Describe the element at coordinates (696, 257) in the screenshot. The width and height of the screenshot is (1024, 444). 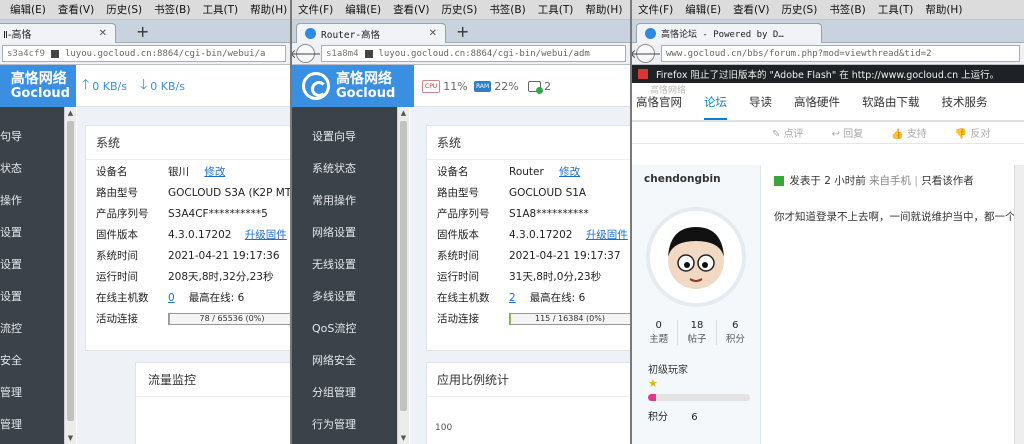
I see `avatar` at that location.